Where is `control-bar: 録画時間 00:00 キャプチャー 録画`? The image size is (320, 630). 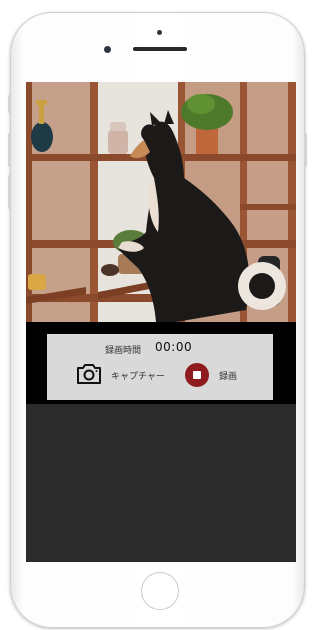 control-bar: 録画時間 00:00 キャプチャー 録画 is located at coordinates (161, 363).